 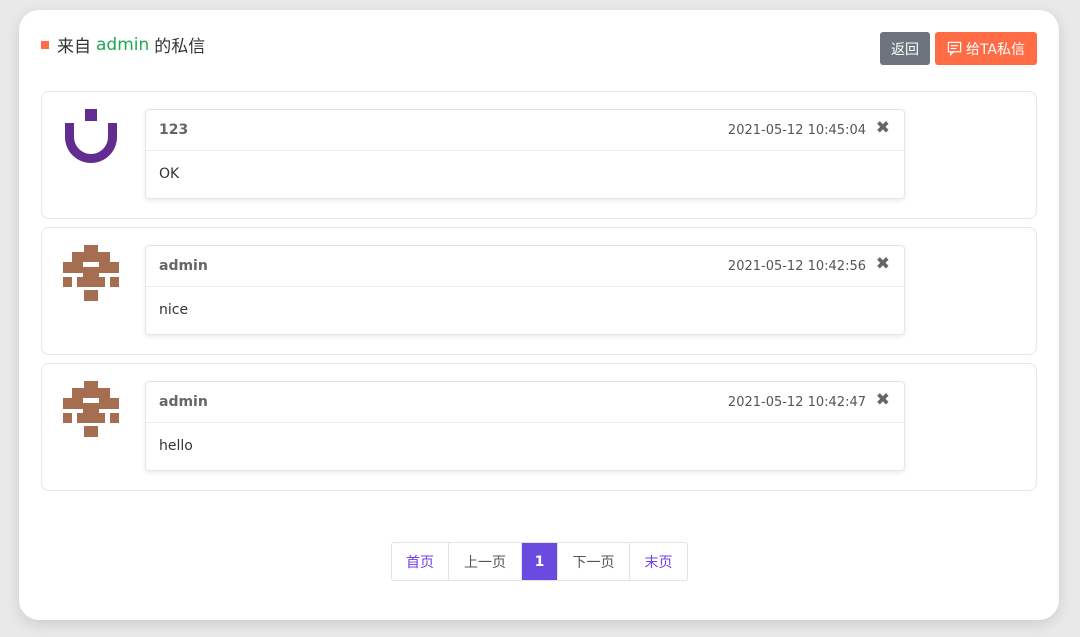 I want to click on back-button-label: 返回, so click(x=905, y=49).